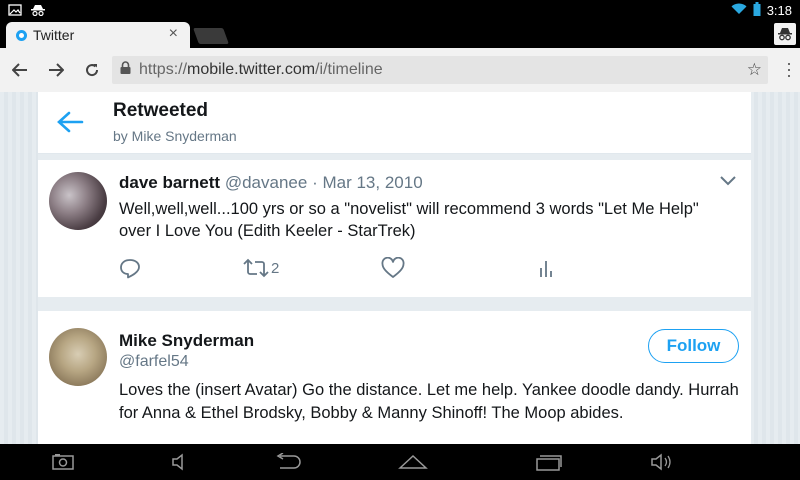  Describe the element at coordinates (169, 182) in the screenshot. I see `tweet-author-name: dave barnett` at that location.